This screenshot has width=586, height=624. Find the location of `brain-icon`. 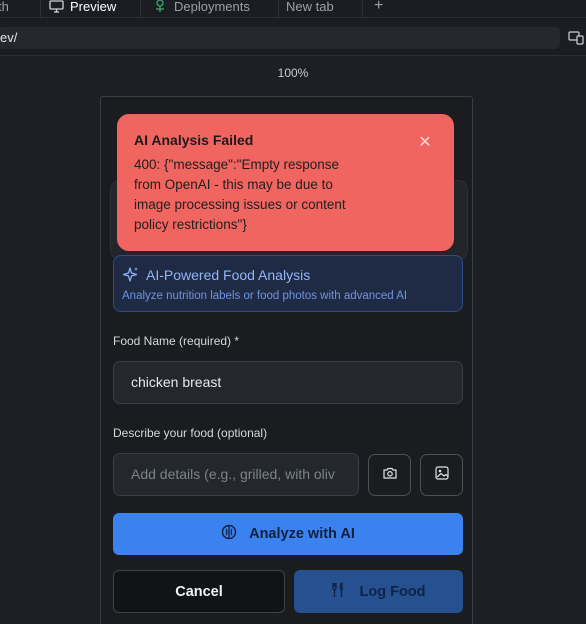

brain-icon is located at coordinates (229, 534).